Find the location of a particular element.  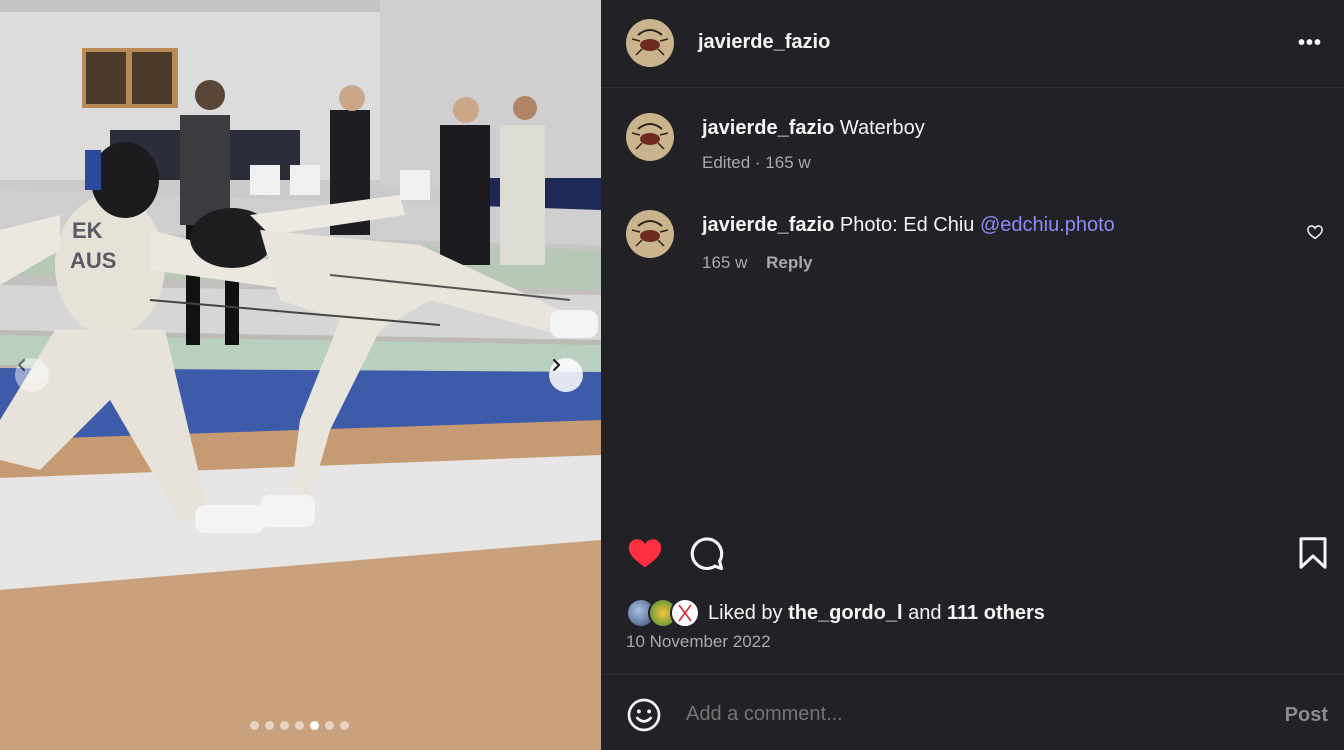

likes-summary: Liked by the_gordo_l and 111 others is located at coordinates (835, 613).